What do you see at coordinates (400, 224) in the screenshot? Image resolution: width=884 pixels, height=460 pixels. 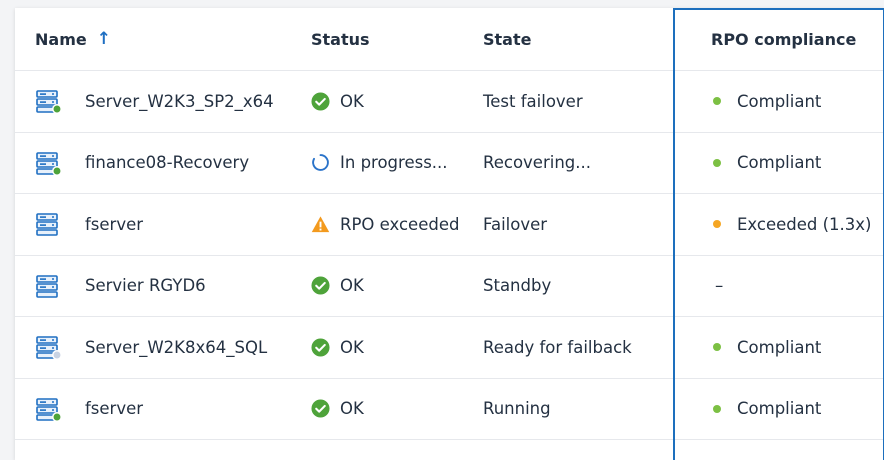 I see `status-text: RPO exceeded` at bounding box center [400, 224].